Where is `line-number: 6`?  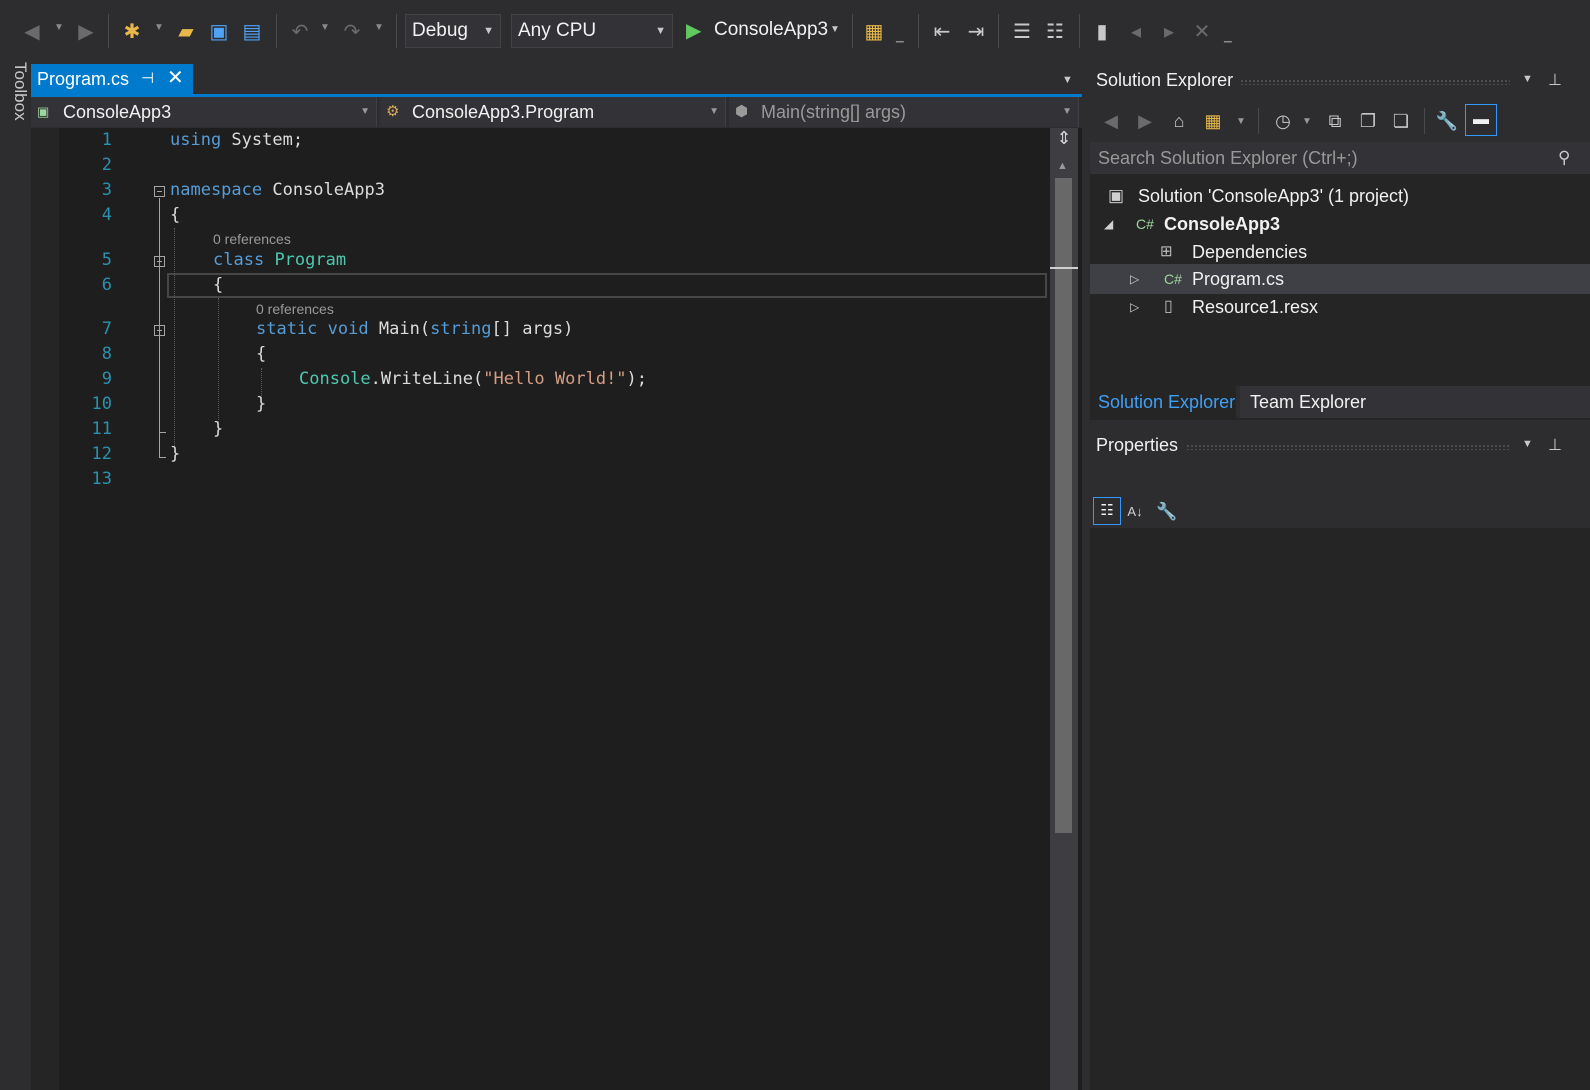 line-number: 6 is located at coordinates (106, 285).